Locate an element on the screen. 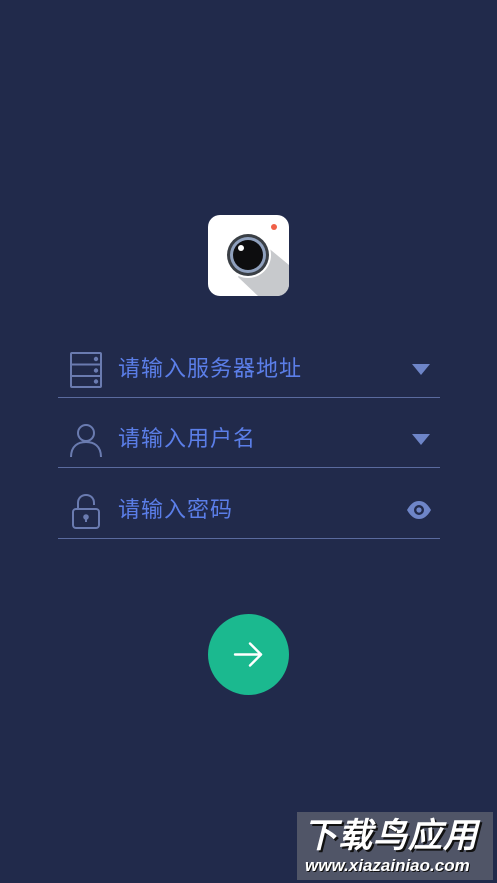 Image resolution: width=497 pixels, height=883 pixels. password-field: 请输入密码 is located at coordinates (249, 511).